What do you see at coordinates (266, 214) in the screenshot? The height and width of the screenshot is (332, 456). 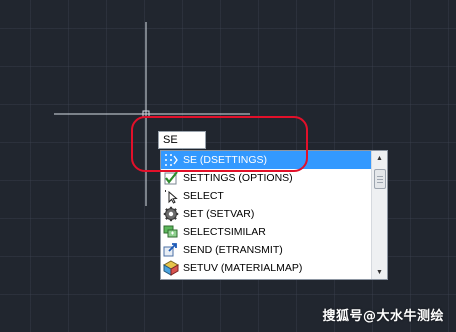 I see `autocomplete-item-setvar: SET (SETVAR)` at bounding box center [266, 214].